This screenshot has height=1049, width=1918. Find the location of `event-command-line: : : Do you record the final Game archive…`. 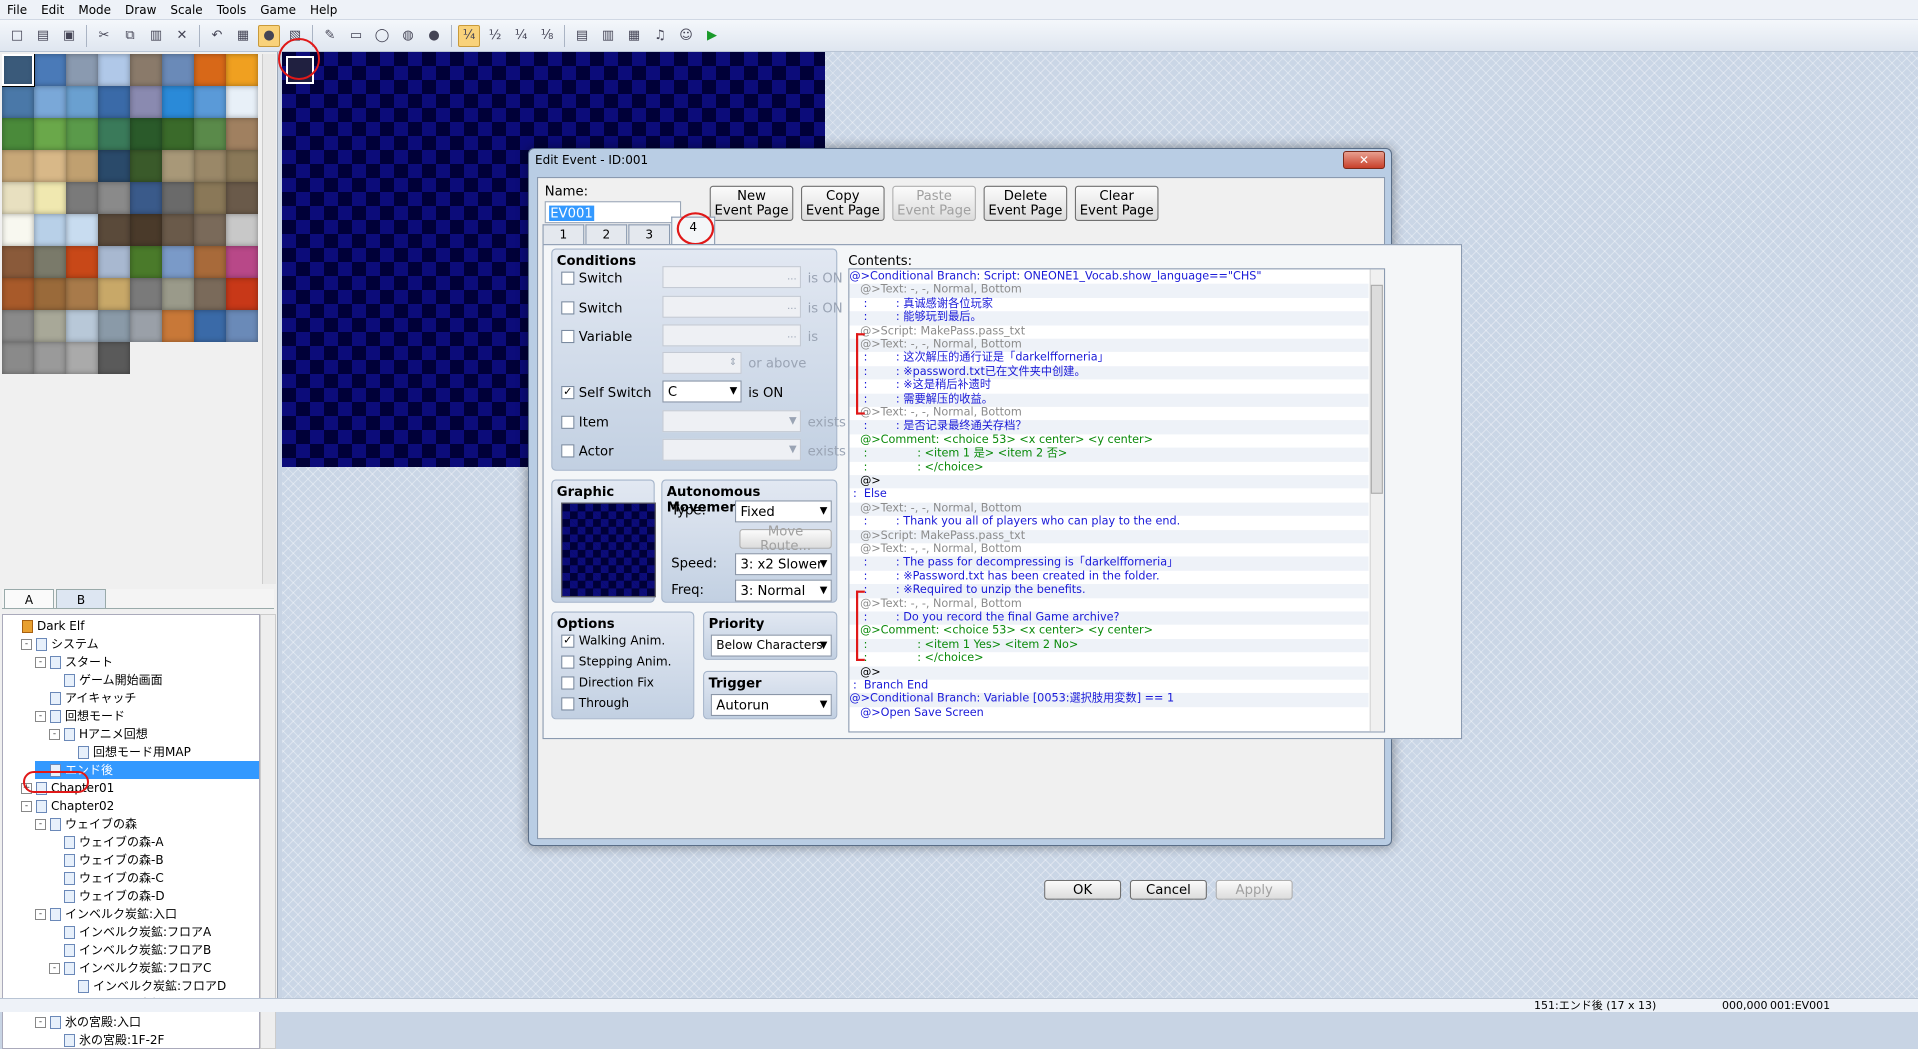

event-command-line: : : Do you record the final Game archive… is located at coordinates (1109, 618).